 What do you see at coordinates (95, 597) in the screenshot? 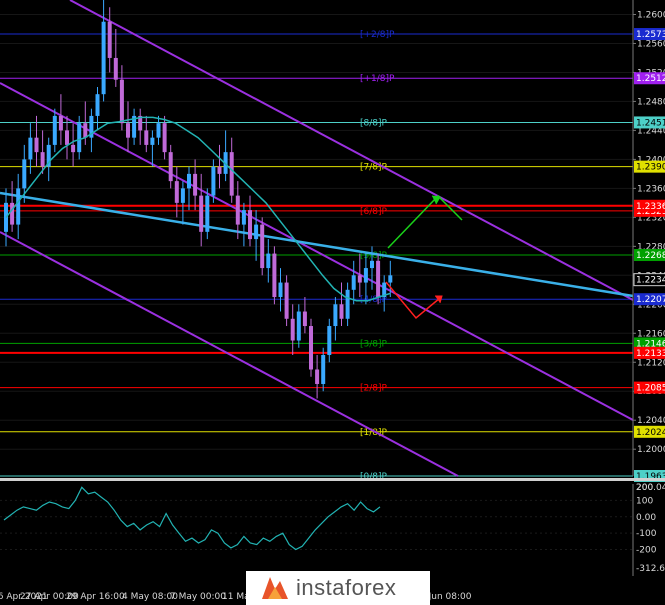
I see `time-label: 29 Apr 16:00` at bounding box center [95, 597].